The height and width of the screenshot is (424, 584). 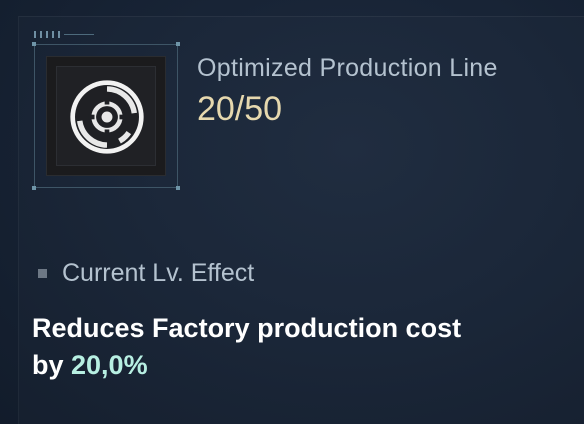 What do you see at coordinates (109, 365) in the screenshot?
I see `effect-value: 20,0%` at bounding box center [109, 365].